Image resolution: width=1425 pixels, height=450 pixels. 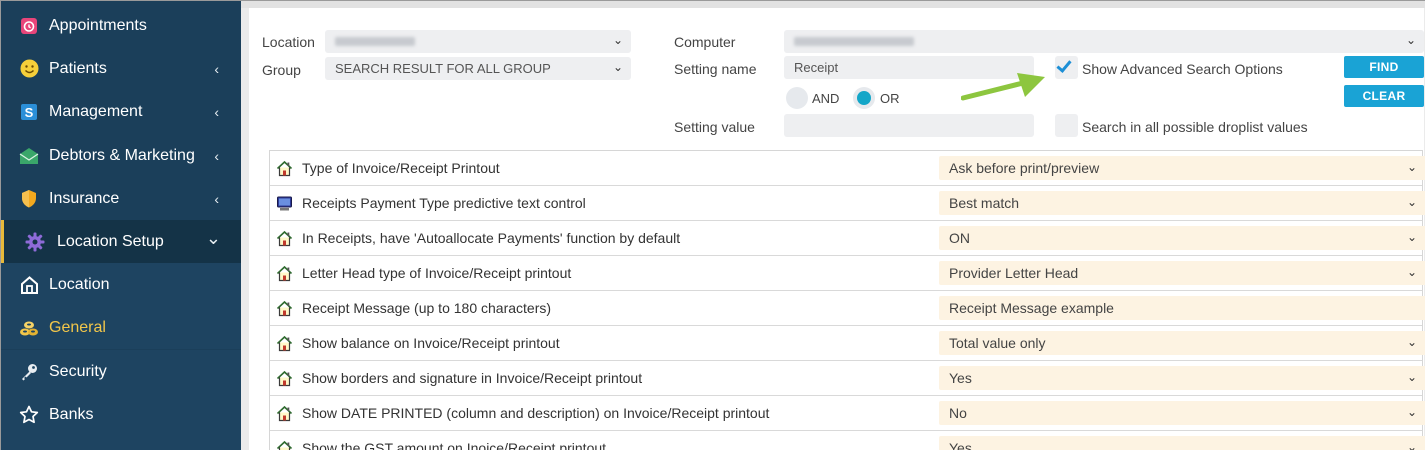 I want to click on sidebar-item-location: Location, so click(x=121, y=284).